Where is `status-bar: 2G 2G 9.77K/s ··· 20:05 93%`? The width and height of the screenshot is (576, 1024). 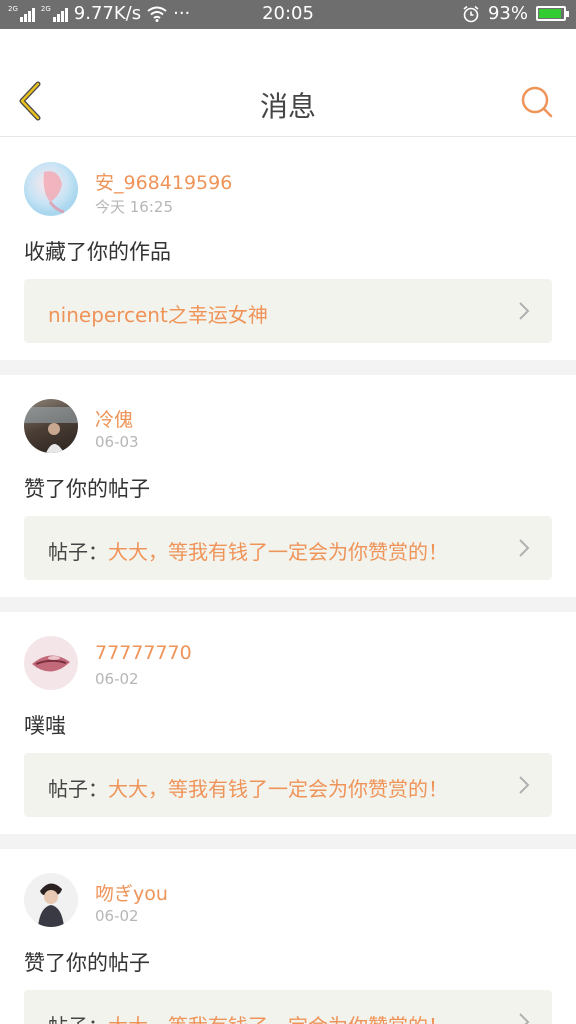
status-bar: 2G 2G 9.77K/s ··· 20:05 93% is located at coordinates (288, 14).